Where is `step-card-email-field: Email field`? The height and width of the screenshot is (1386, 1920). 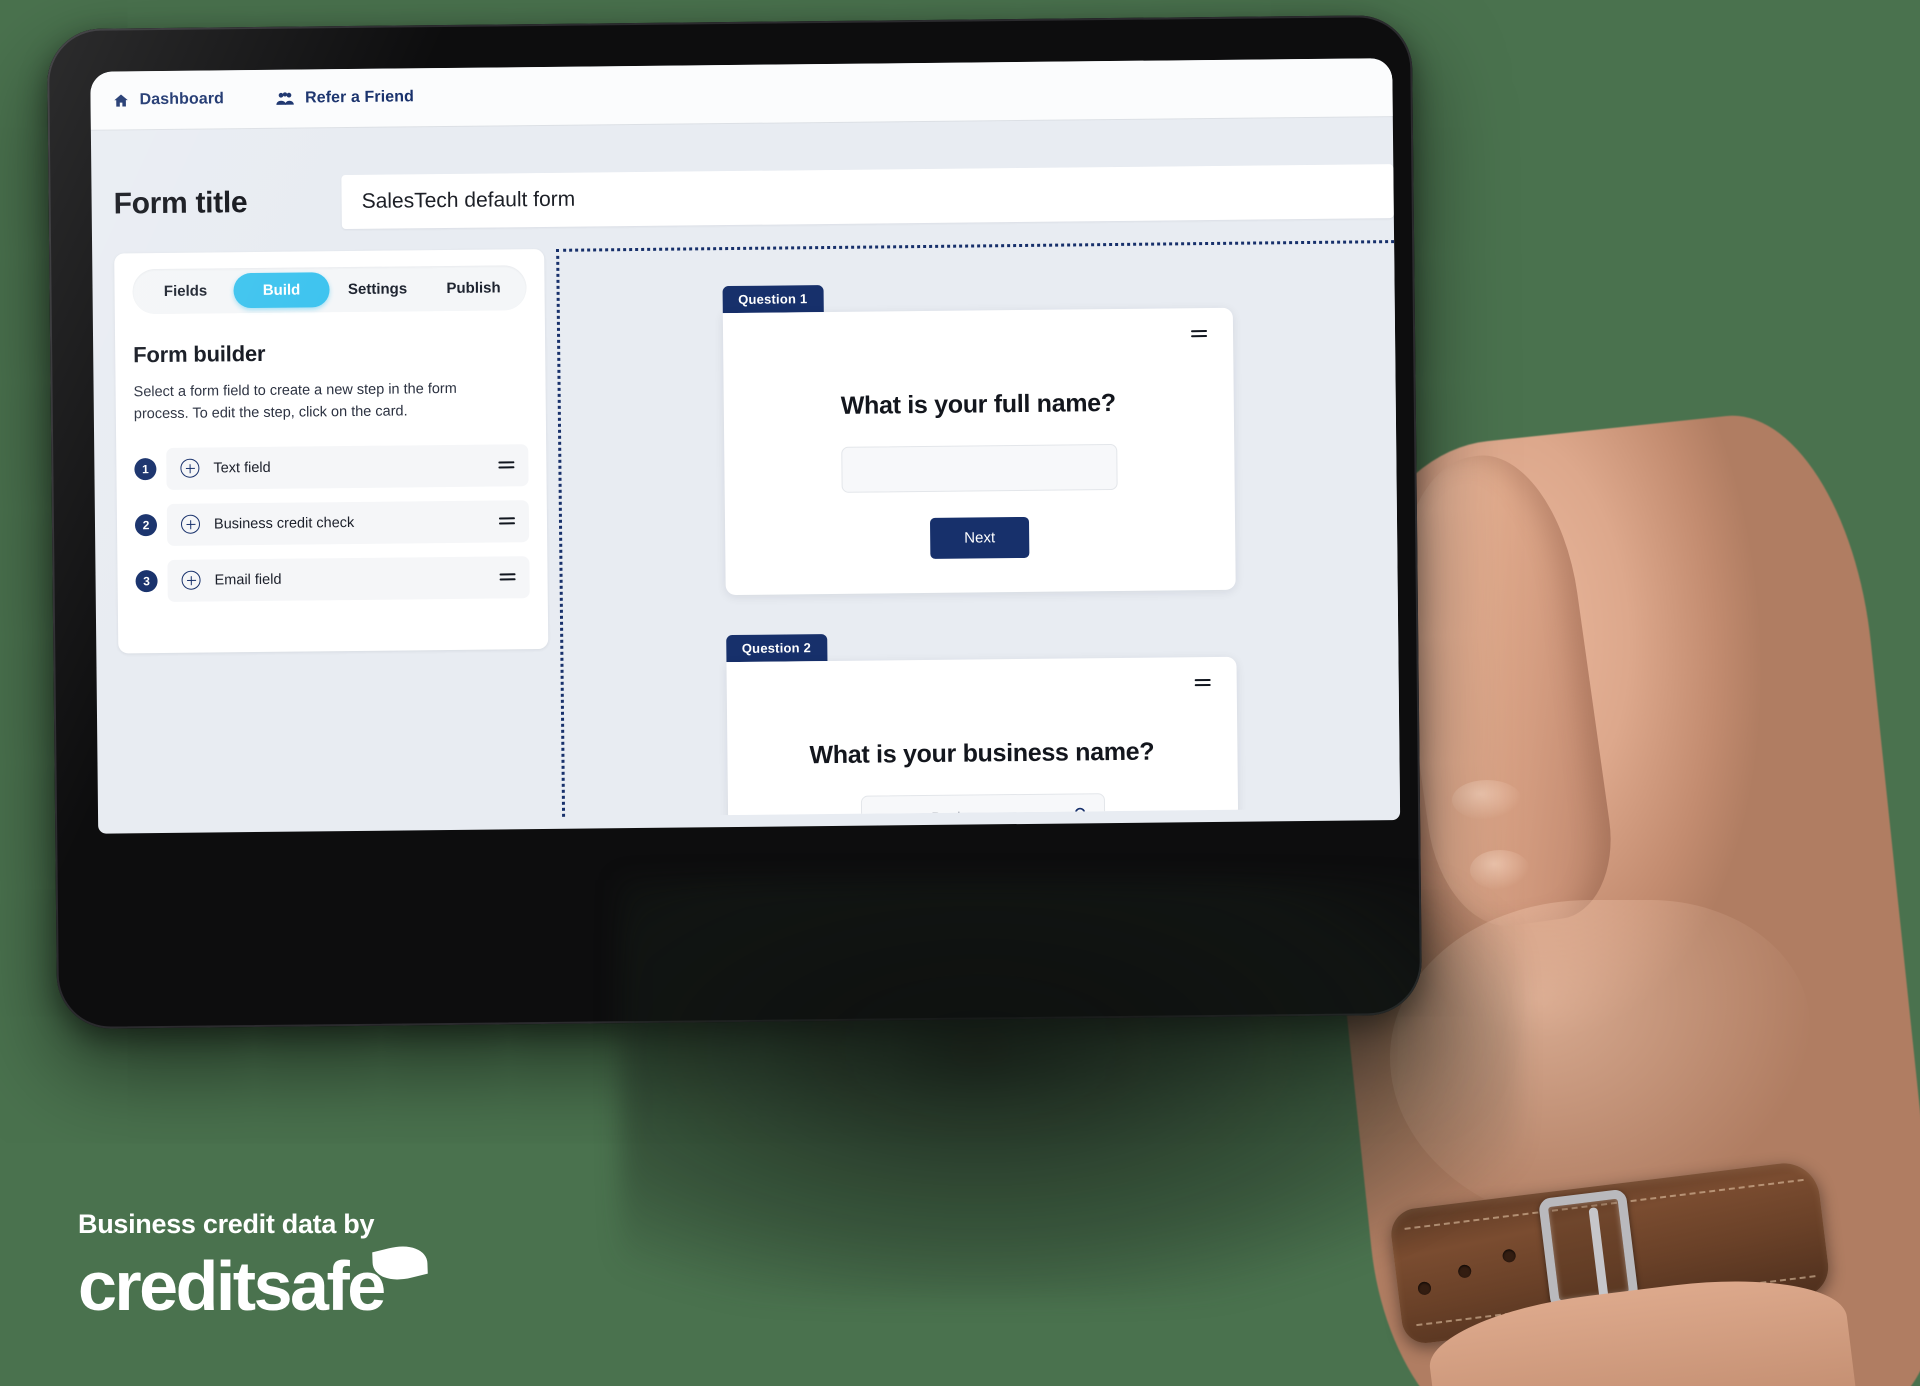 step-card-email-field: Email field is located at coordinates (348, 578).